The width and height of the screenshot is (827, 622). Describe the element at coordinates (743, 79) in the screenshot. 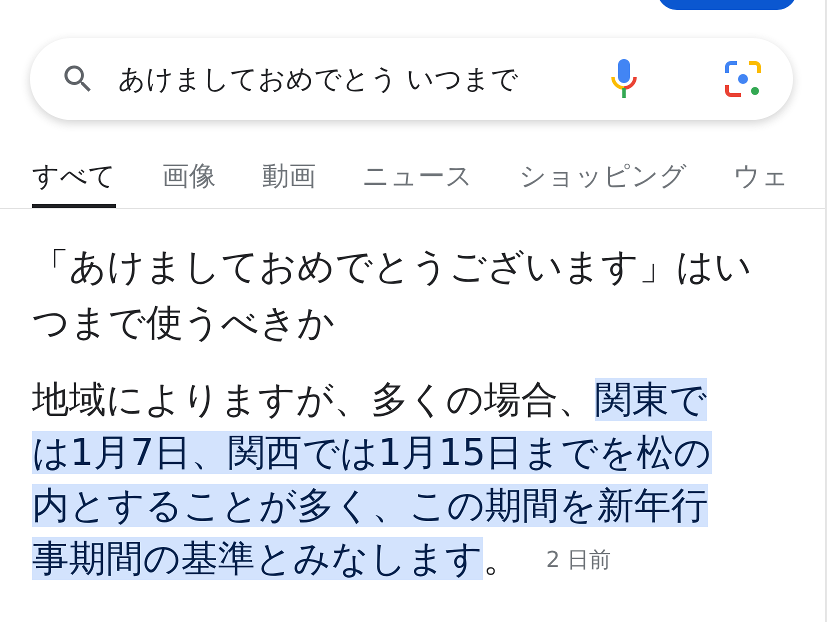

I see `camera-icon` at that location.